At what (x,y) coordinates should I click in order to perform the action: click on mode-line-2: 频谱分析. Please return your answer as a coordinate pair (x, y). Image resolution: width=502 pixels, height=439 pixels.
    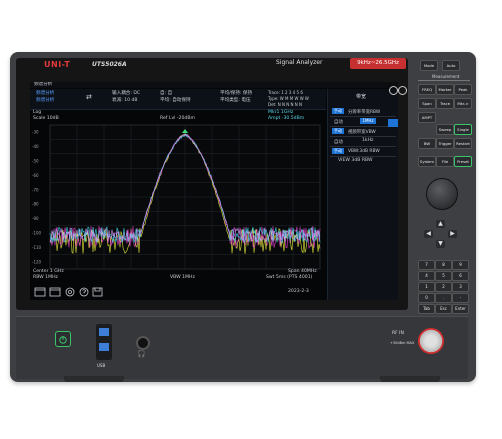
    Looking at the image, I should click on (45, 101).